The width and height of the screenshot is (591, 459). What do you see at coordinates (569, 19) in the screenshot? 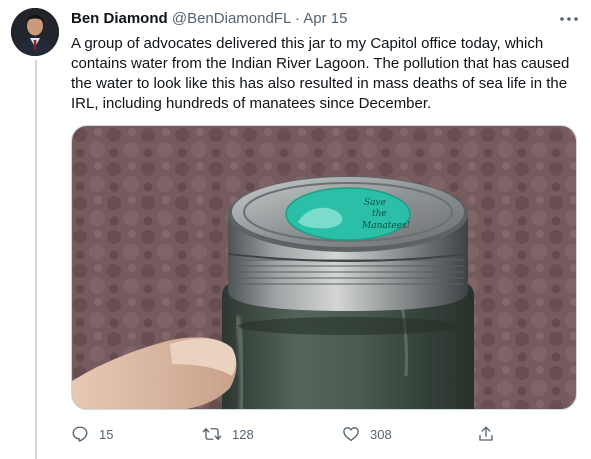
I see `more-horizontal-icon` at bounding box center [569, 19].